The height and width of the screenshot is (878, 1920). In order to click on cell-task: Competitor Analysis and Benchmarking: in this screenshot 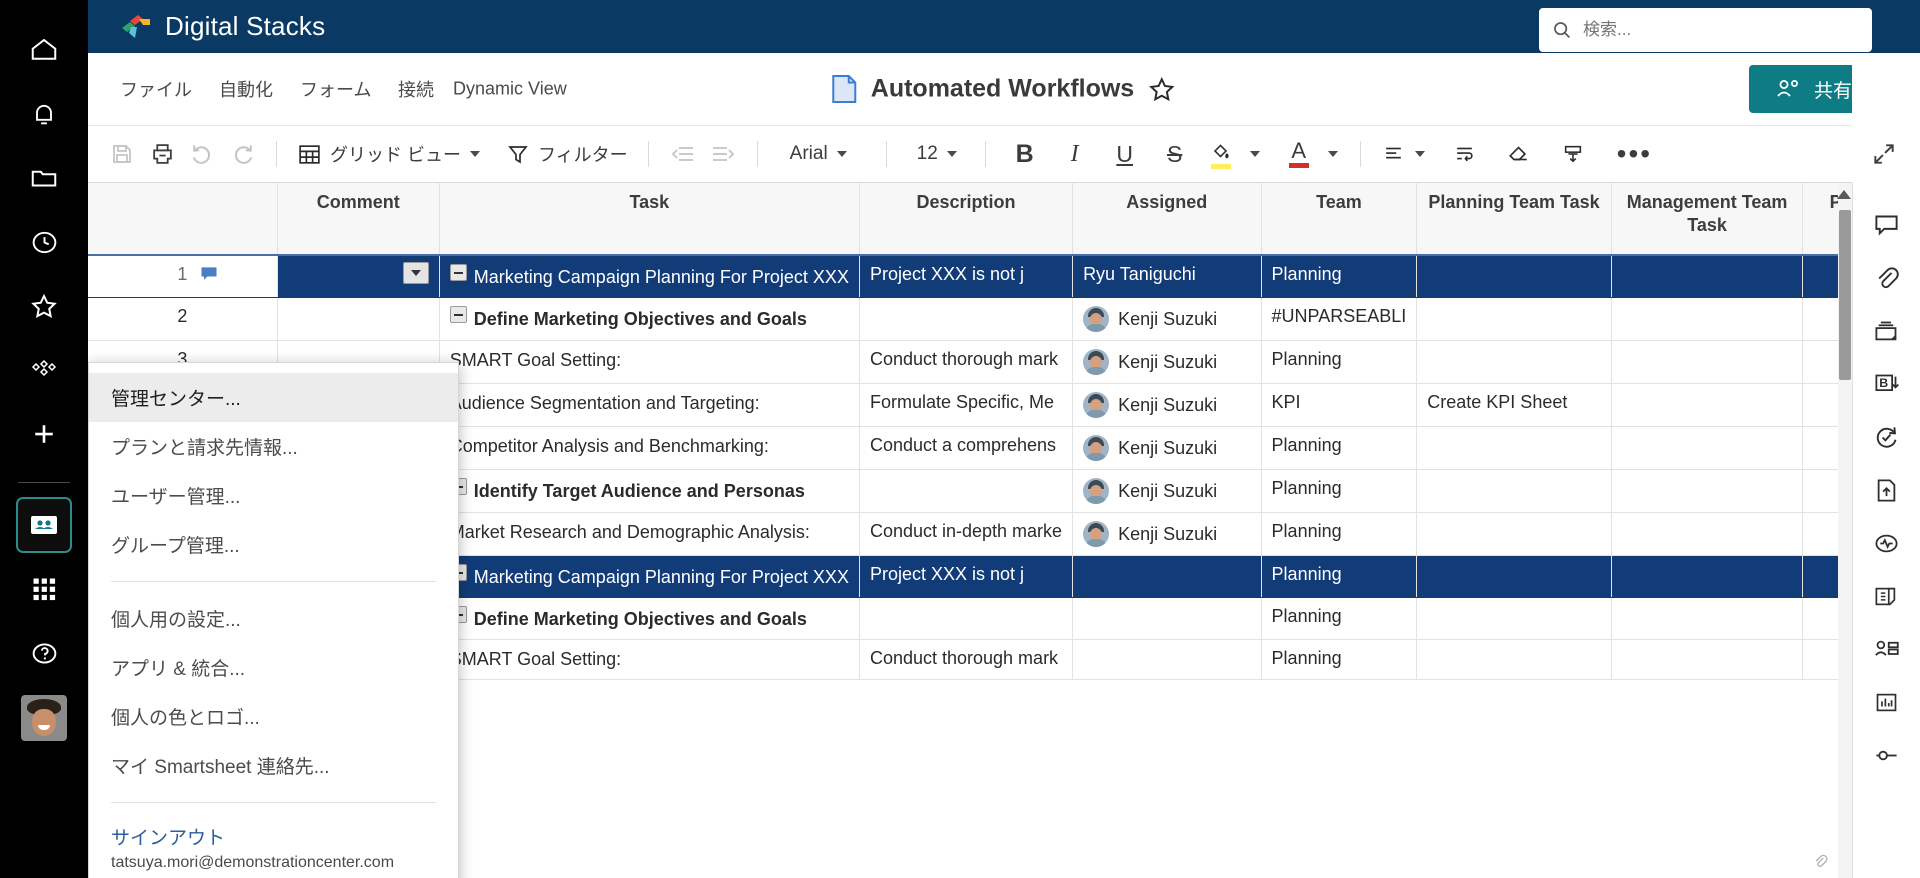, I will do `click(649, 448)`.